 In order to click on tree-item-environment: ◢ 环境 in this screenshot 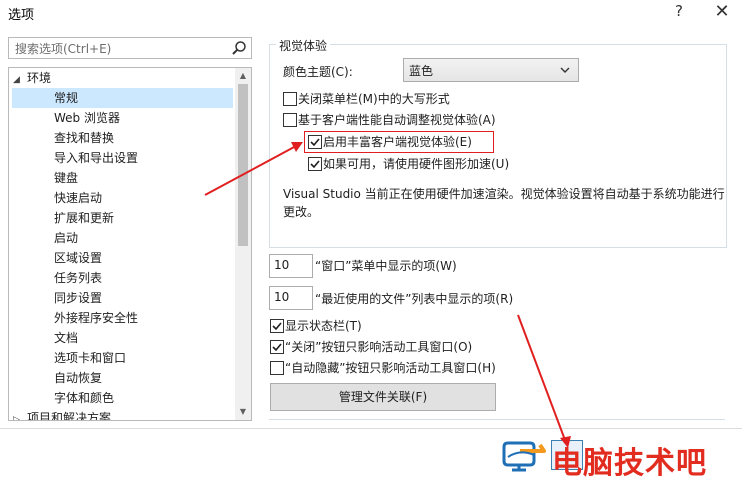, I will do `click(32, 78)`.